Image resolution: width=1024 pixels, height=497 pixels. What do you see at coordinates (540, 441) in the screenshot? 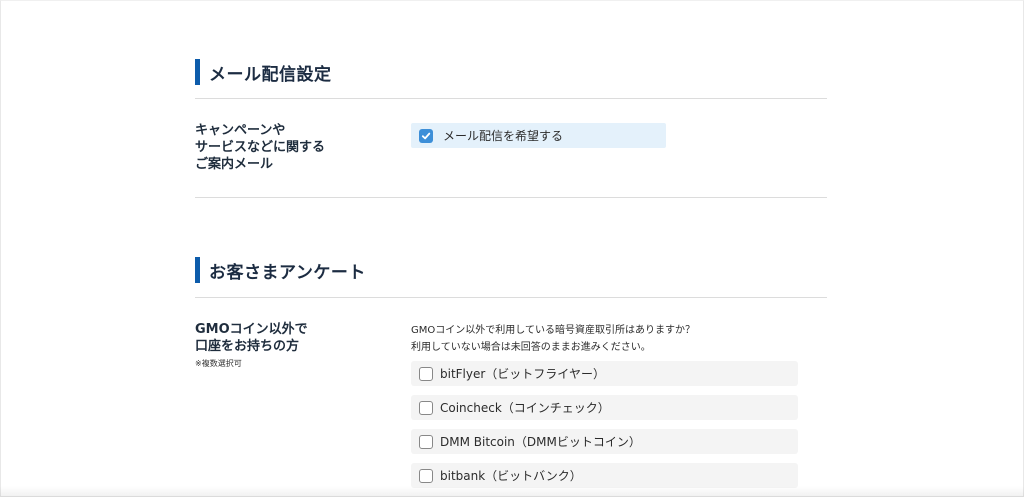
I see `option-label: DMM Bitcoin（DMMビットコイン）` at bounding box center [540, 441].